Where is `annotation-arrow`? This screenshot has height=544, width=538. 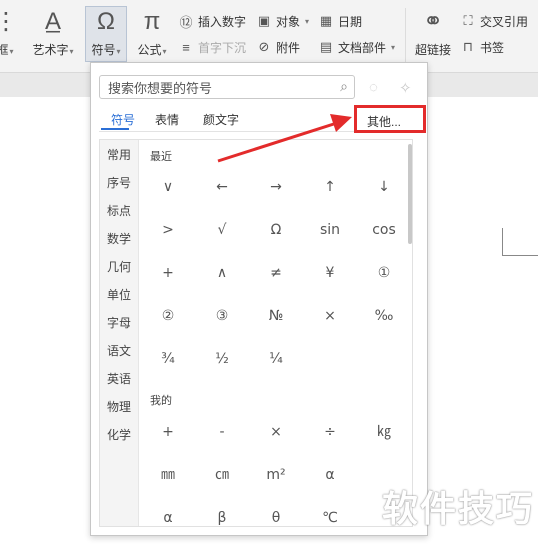 annotation-arrow is located at coordinates (284, 138).